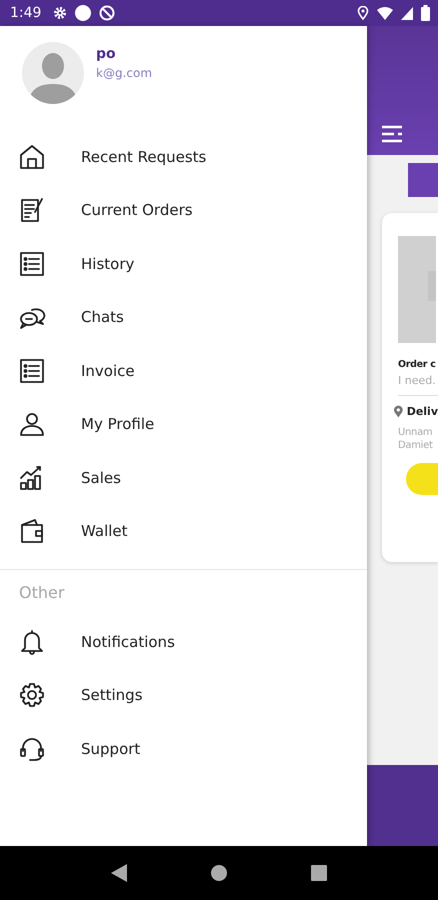 The image size is (438, 900). What do you see at coordinates (183, 317) in the screenshot?
I see `drawer-menu-item: Chats` at bounding box center [183, 317].